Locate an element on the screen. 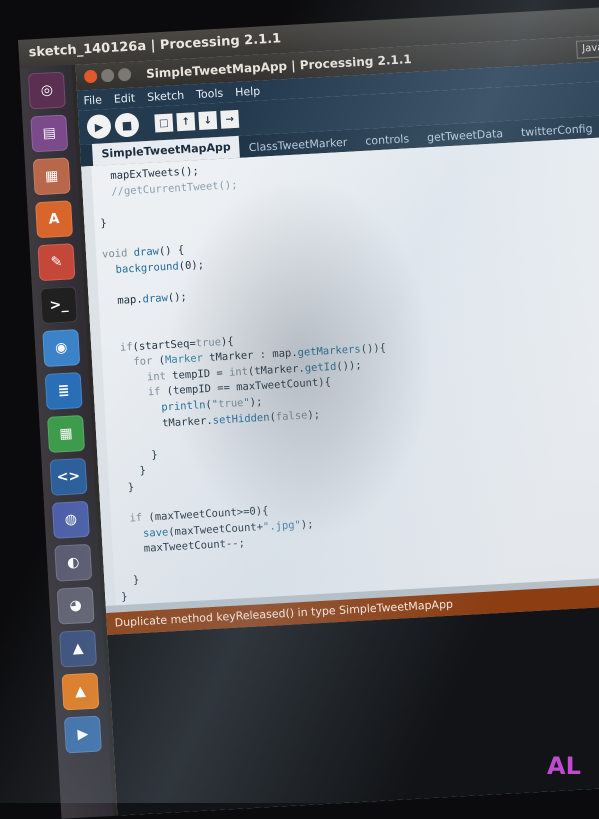 This screenshot has height=819, width=599. code-line: background(0); is located at coordinates (160, 267).